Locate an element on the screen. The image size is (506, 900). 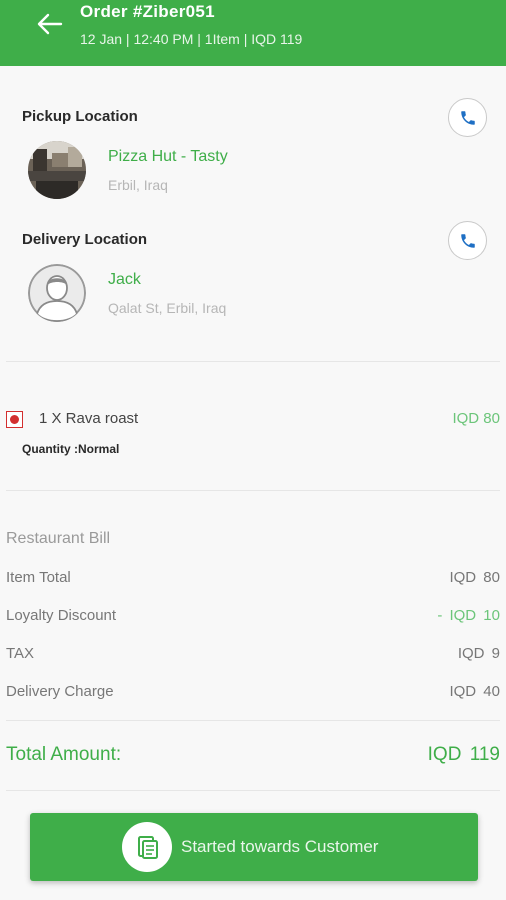
back-button is located at coordinates (50, 24).